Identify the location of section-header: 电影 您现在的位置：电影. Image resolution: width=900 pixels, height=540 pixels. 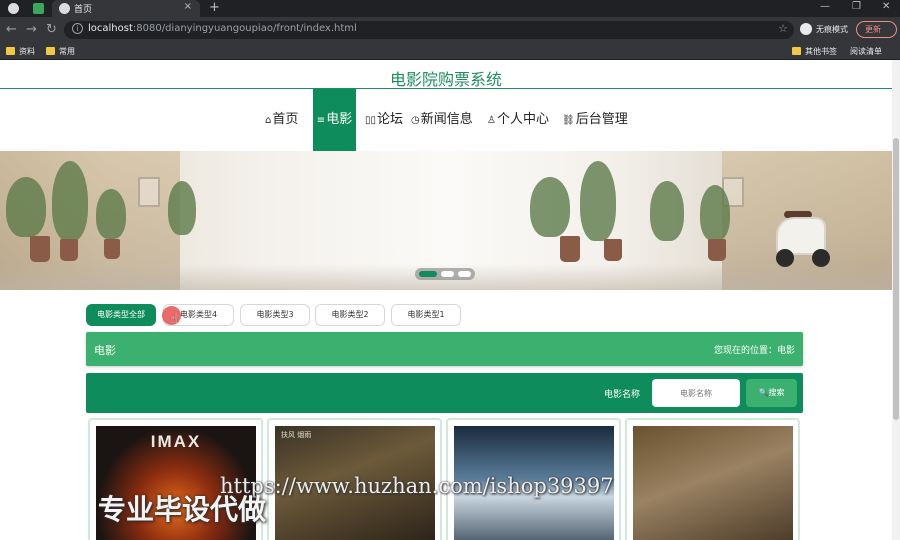
(444, 349).